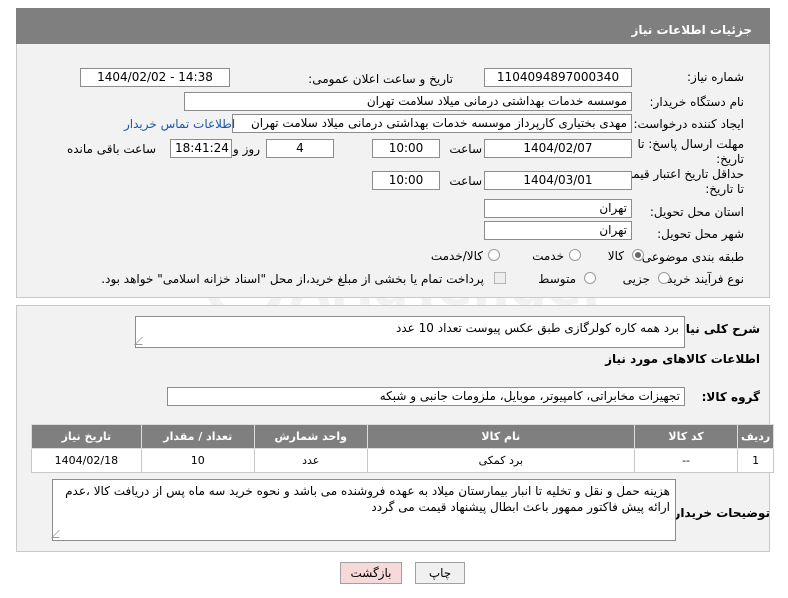 The height and width of the screenshot is (598, 788). Describe the element at coordinates (724, 189) in the screenshot. I see `price-validity-label-2: تا تاریخ:` at that location.